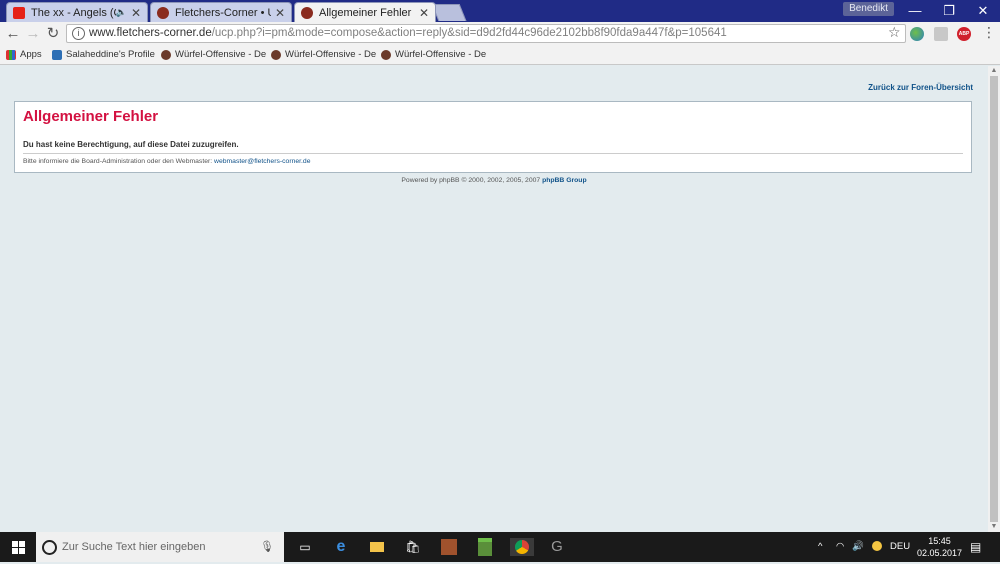 The height and width of the screenshot is (564, 1000). I want to click on game-app-icon, so click(449, 547).